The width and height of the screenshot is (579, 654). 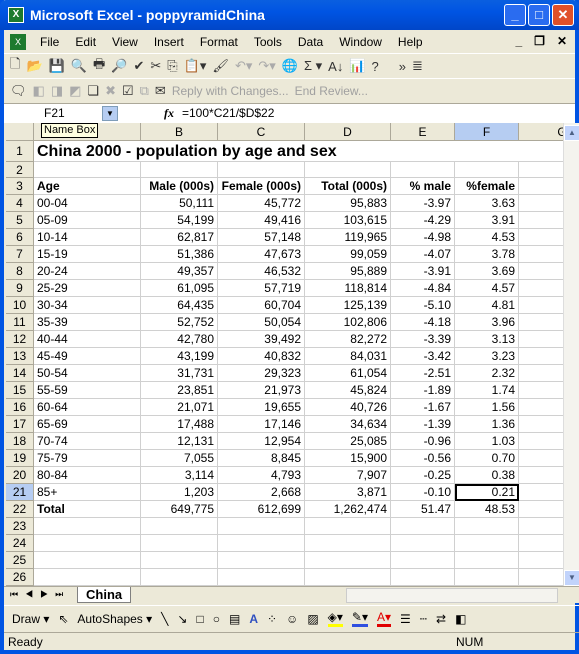 I want to click on new-icon: 🗋, so click(x=15, y=66).